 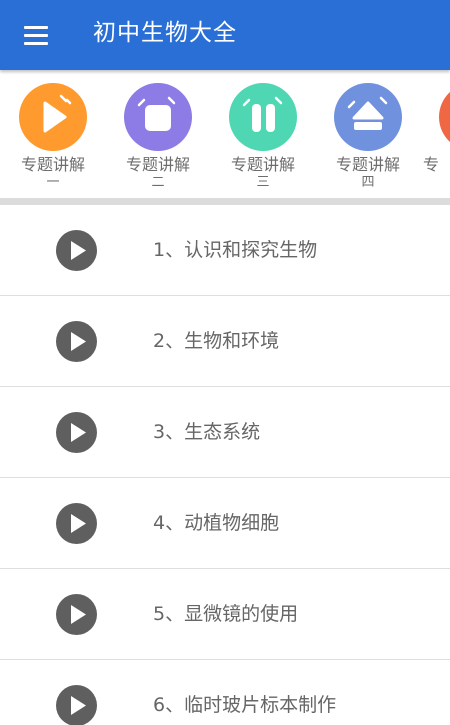 I want to click on play-triangle-icon, so click(x=53, y=117).